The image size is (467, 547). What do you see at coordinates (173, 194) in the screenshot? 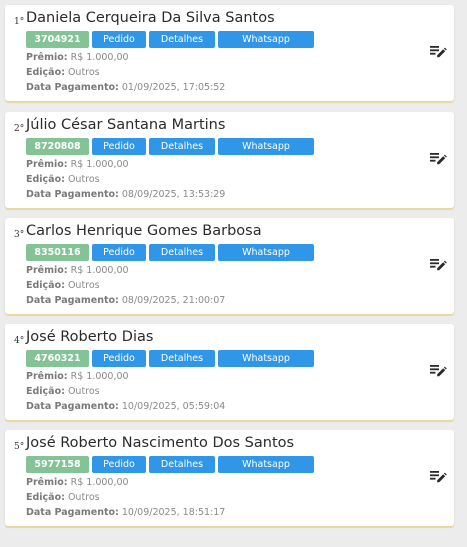
I see `data-pagamento-value: 08/09/2025, 13:53:29` at bounding box center [173, 194].